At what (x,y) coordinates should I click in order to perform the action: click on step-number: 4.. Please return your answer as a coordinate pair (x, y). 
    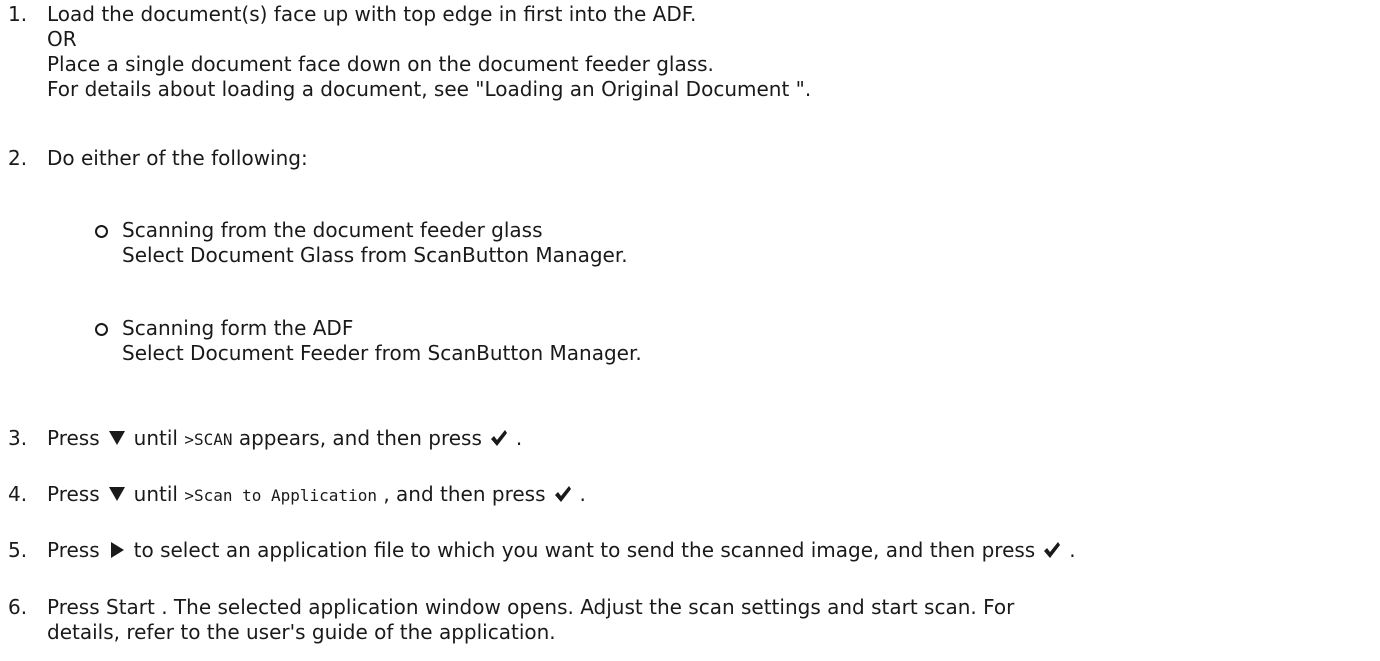
    Looking at the image, I should click on (18, 494).